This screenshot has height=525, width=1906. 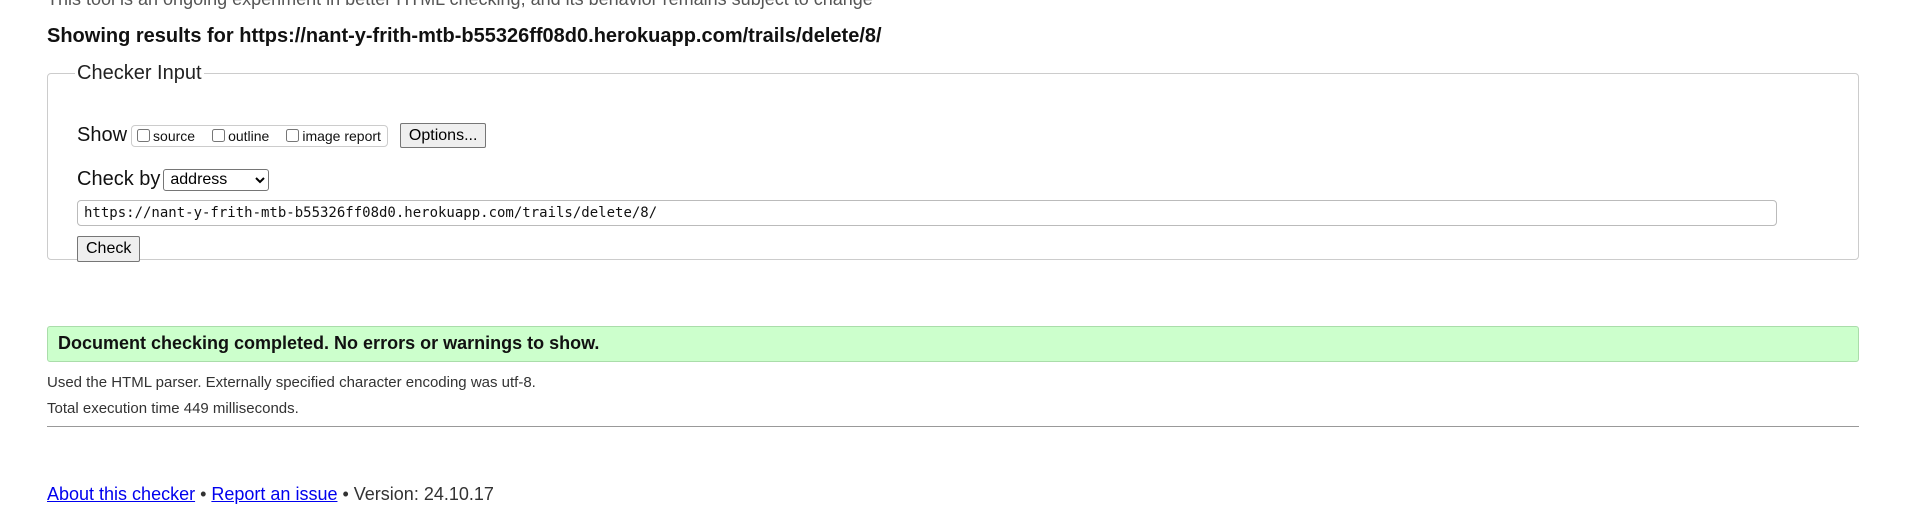 I want to click on show-image-report-option: image report, so click(x=332, y=136).